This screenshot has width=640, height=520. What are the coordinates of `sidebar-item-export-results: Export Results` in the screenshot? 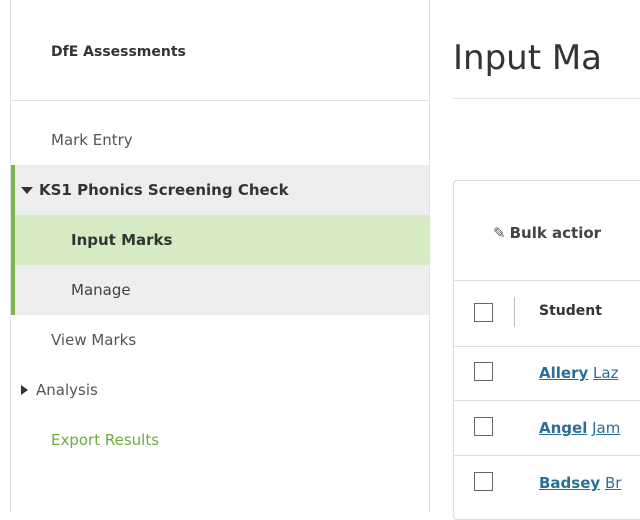 It's located at (220, 440).